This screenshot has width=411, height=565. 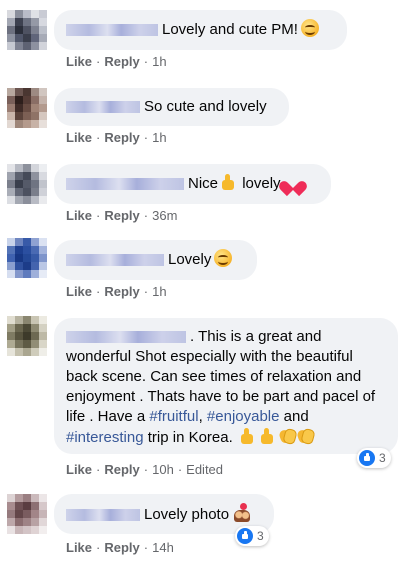 I want to click on comment-actions: Like · Reply · 36m, so click(x=121, y=216).